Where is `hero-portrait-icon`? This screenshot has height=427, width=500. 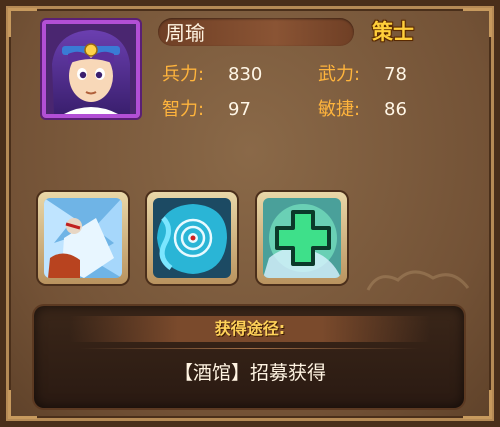
hero-portrait-icon is located at coordinates (91, 69).